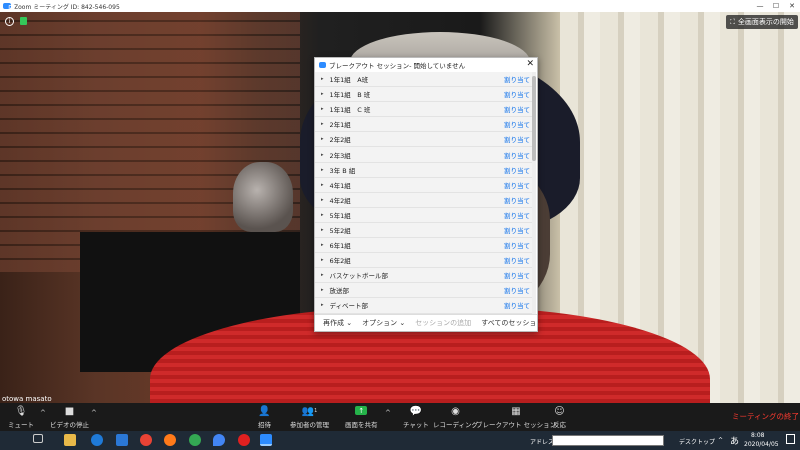 The height and width of the screenshot is (450, 800). What do you see at coordinates (195, 440) in the screenshot?
I see `chrome-alt-icon` at bounding box center [195, 440].